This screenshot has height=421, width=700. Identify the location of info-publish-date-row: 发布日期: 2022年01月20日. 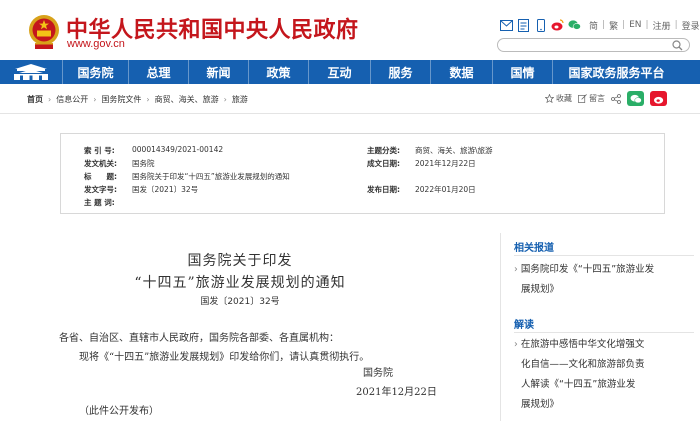
(421, 189).